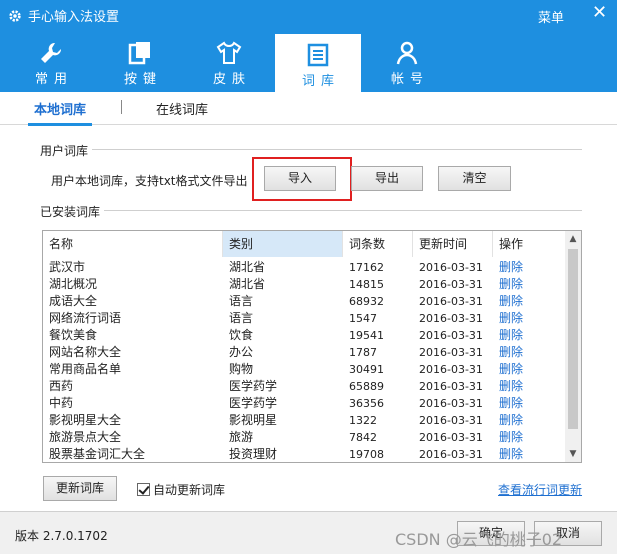 This screenshot has height=554, width=617. What do you see at coordinates (247, 284) in the screenshot?
I see `cell-category: 湖北省` at bounding box center [247, 284].